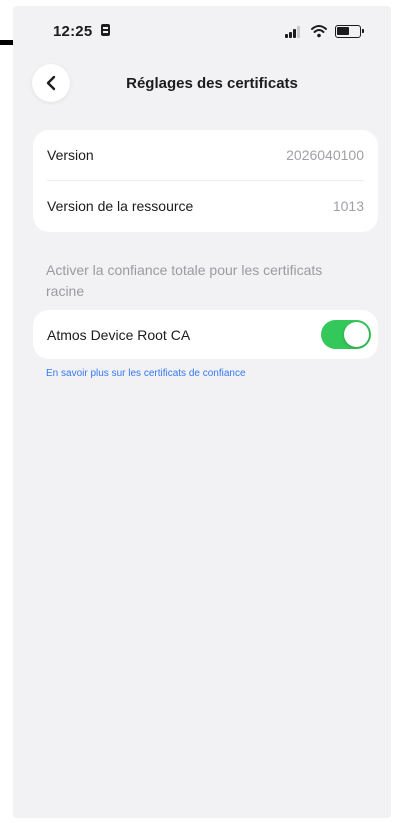 The height and width of the screenshot is (823, 403). Describe the element at coordinates (119, 335) in the screenshot. I see `root-ca-label: Atmos Device Root CA` at that location.